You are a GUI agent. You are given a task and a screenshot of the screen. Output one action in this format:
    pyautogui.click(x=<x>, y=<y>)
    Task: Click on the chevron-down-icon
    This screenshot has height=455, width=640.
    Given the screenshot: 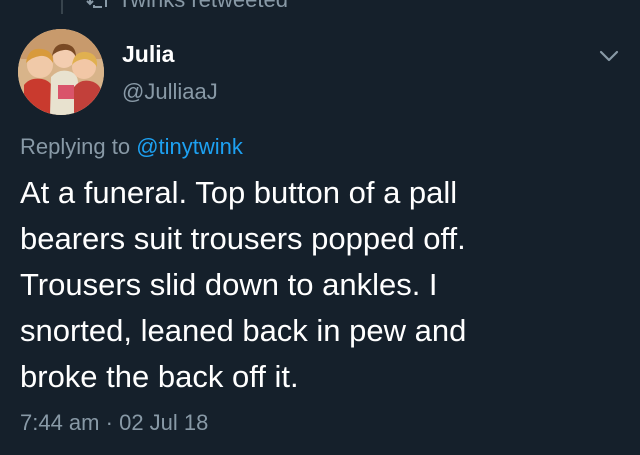 What is the action you would take?
    pyautogui.click(x=609, y=56)
    